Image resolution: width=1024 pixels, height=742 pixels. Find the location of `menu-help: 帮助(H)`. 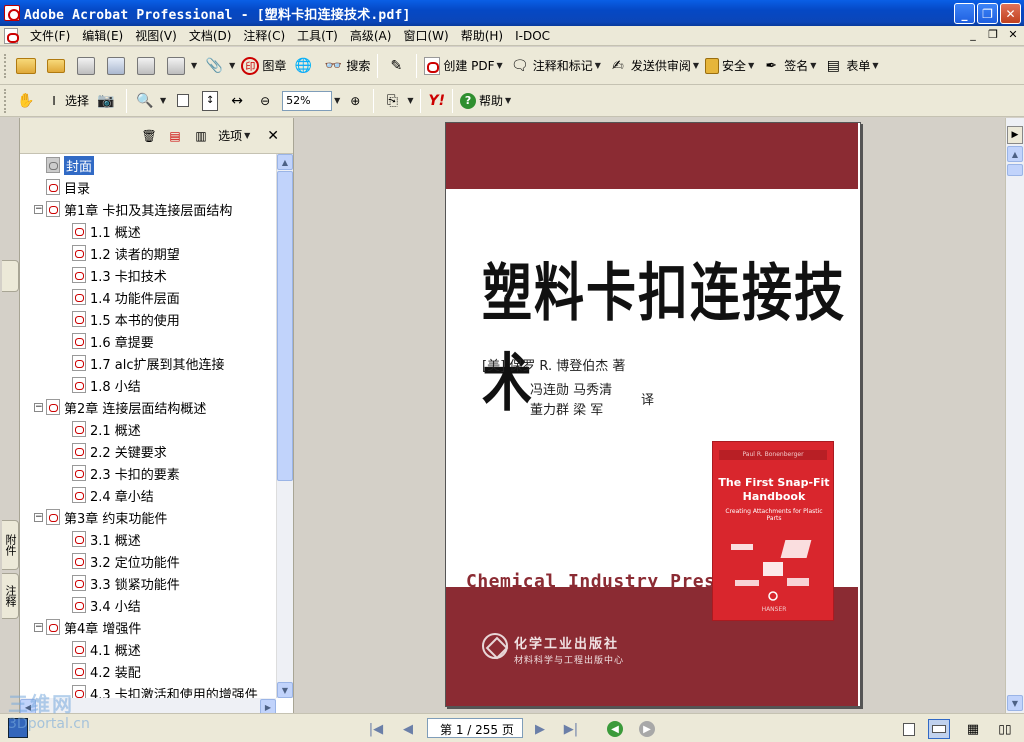

menu-help: 帮助(H) is located at coordinates (482, 35).